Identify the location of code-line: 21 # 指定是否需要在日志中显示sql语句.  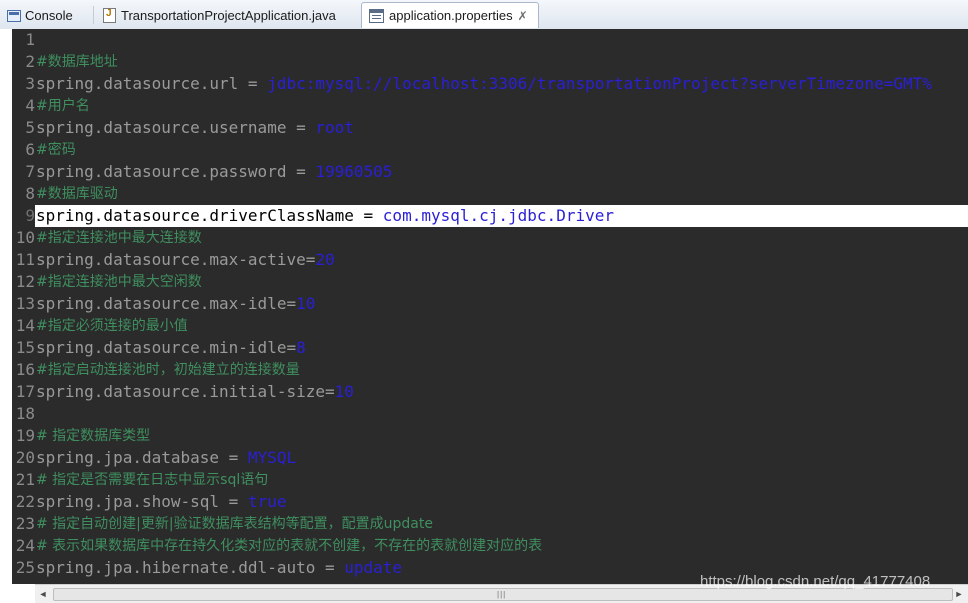
(490, 480).